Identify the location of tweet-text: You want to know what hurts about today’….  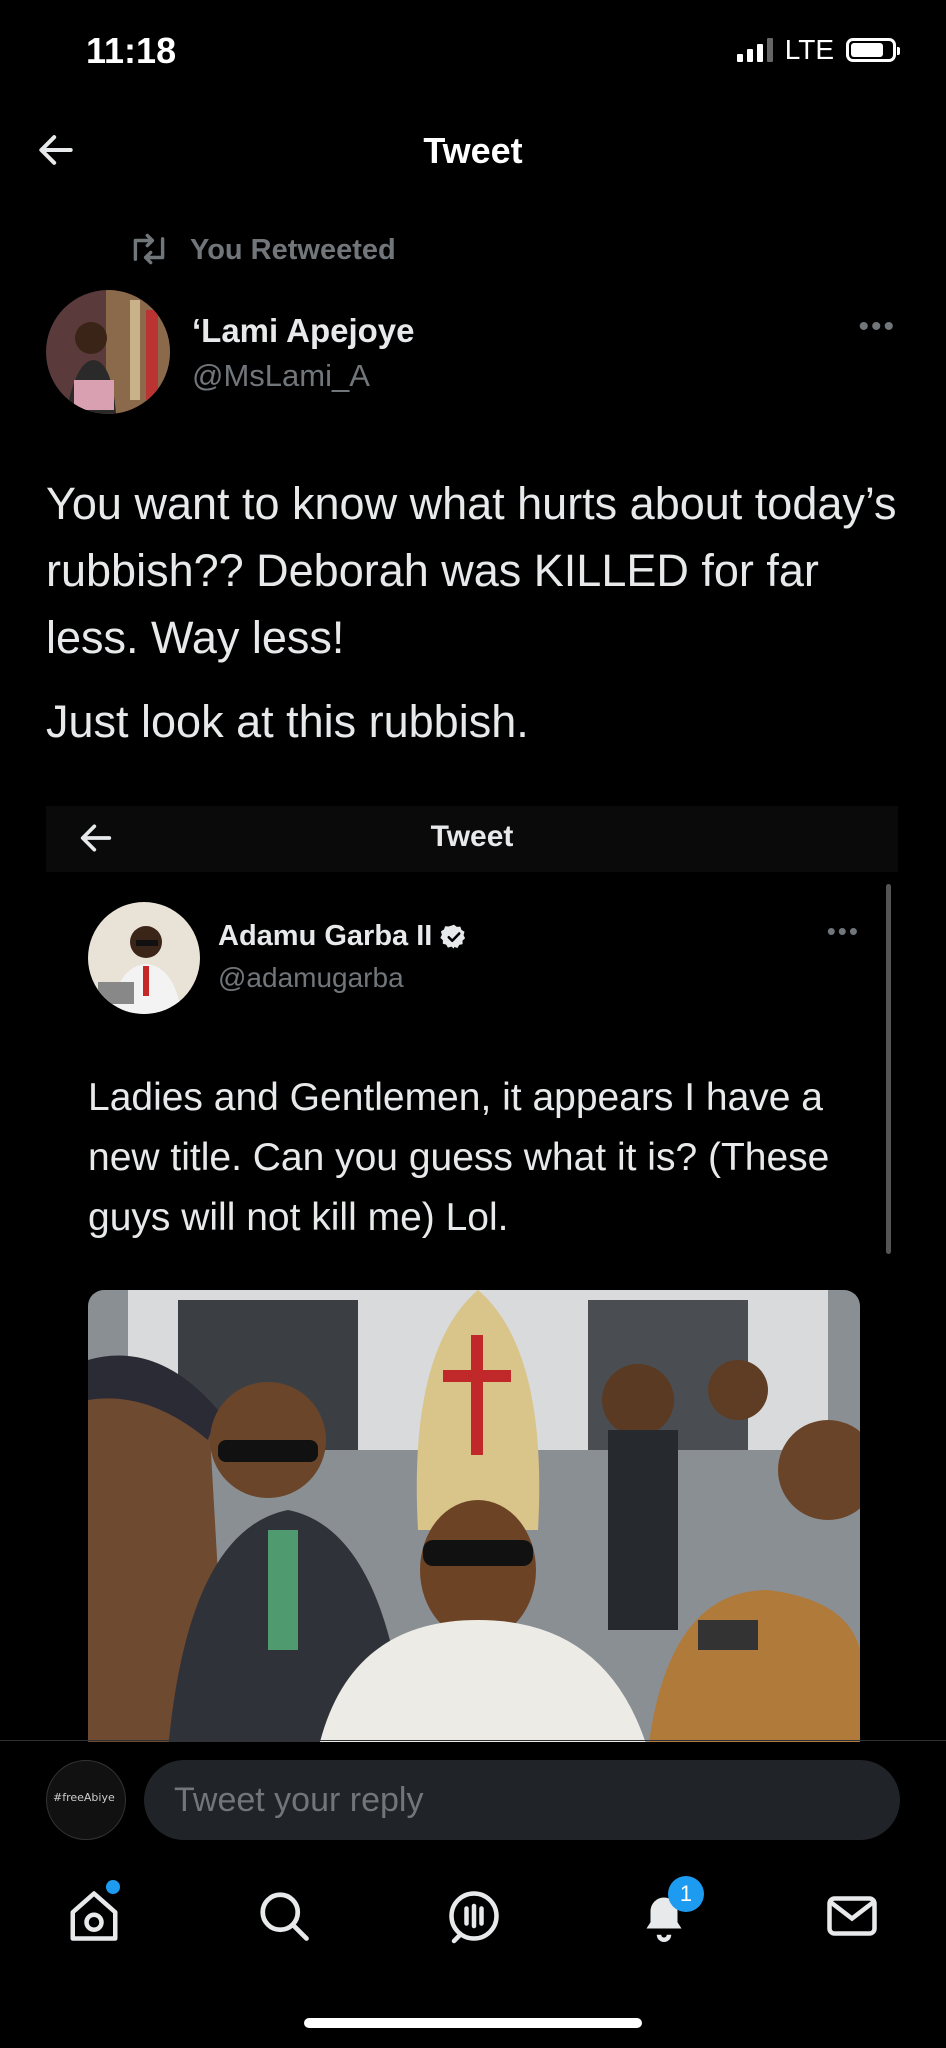
(471, 570).